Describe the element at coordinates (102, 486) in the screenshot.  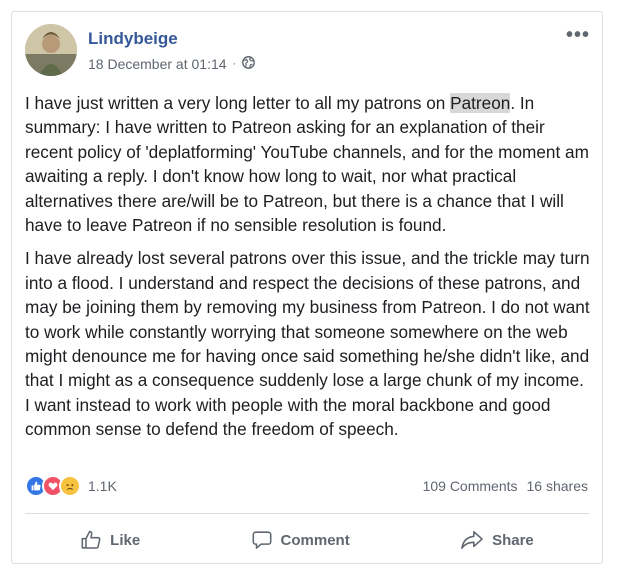
I see `reaction-count: 1.1K` at that location.